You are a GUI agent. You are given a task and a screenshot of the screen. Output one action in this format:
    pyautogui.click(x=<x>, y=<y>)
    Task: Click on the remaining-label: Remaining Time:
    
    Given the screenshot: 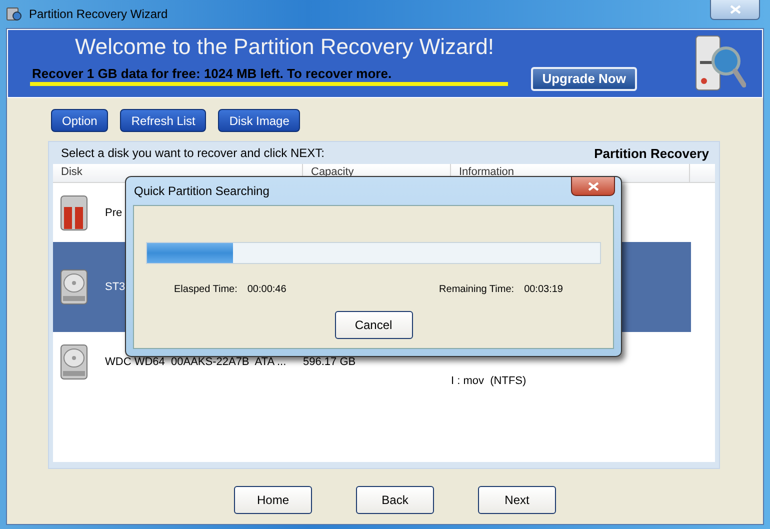 What is the action you would take?
    pyautogui.click(x=476, y=289)
    